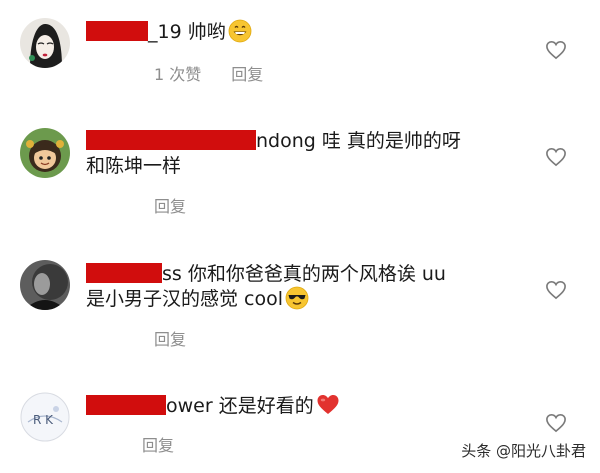 This screenshot has width=600, height=473. Describe the element at coordinates (189, 406) in the screenshot. I see `username: ower` at that location.